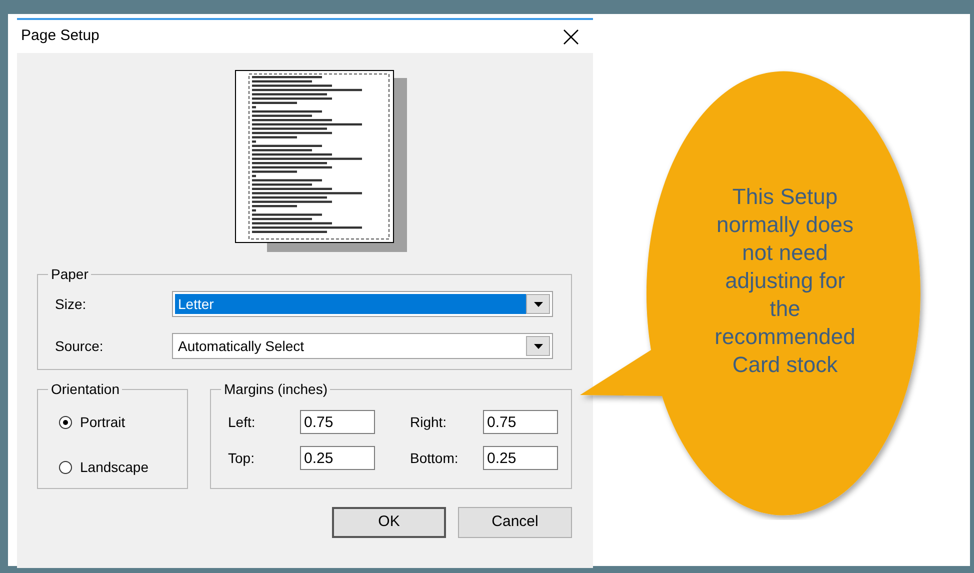 Image resolution: width=974 pixels, height=573 pixels. What do you see at coordinates (362, 304) in the screenshot?
I see `dropdown: Letter` at bounding box center [362, 304].